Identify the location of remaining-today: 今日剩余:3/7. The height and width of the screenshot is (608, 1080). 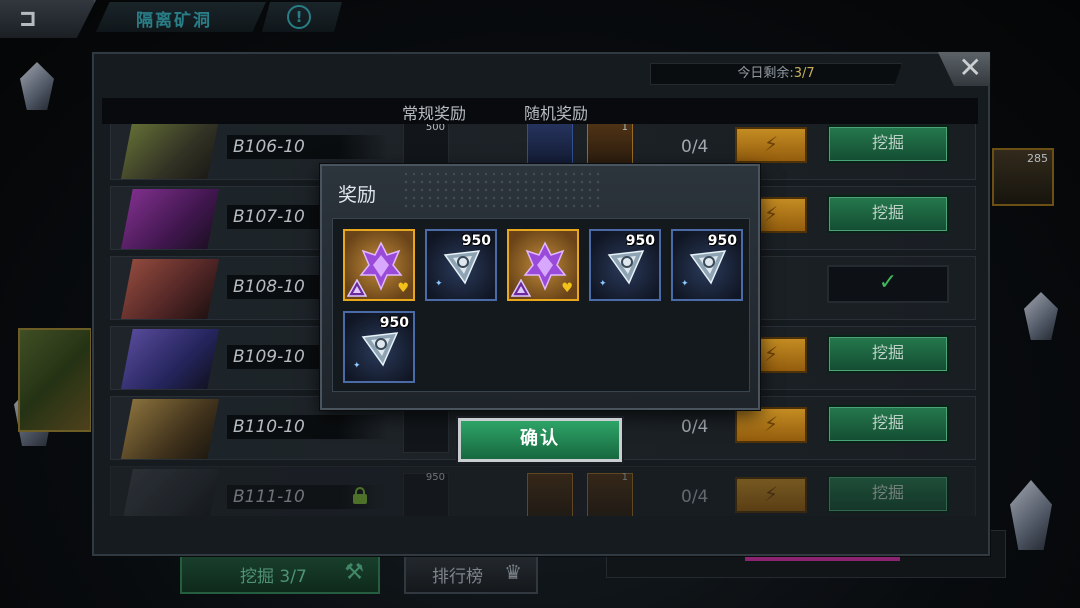
(776, 74).